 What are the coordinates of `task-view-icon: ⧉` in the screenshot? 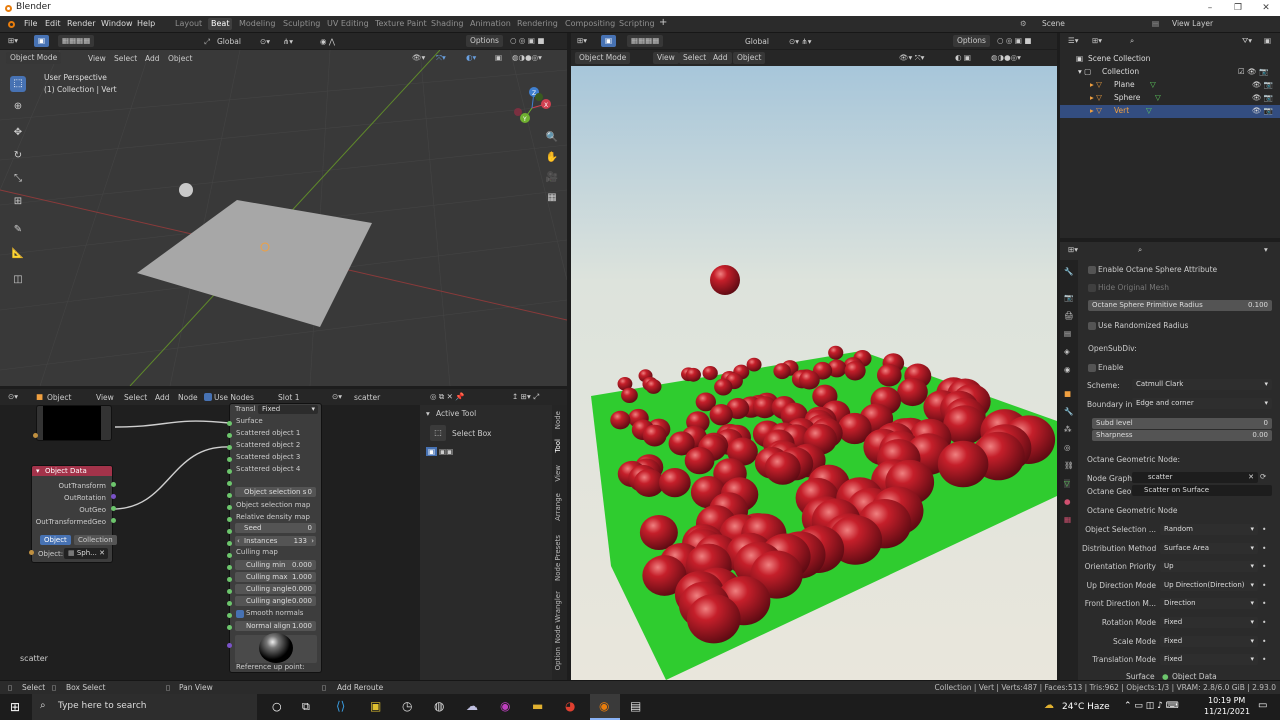 It's located at (306, 707).